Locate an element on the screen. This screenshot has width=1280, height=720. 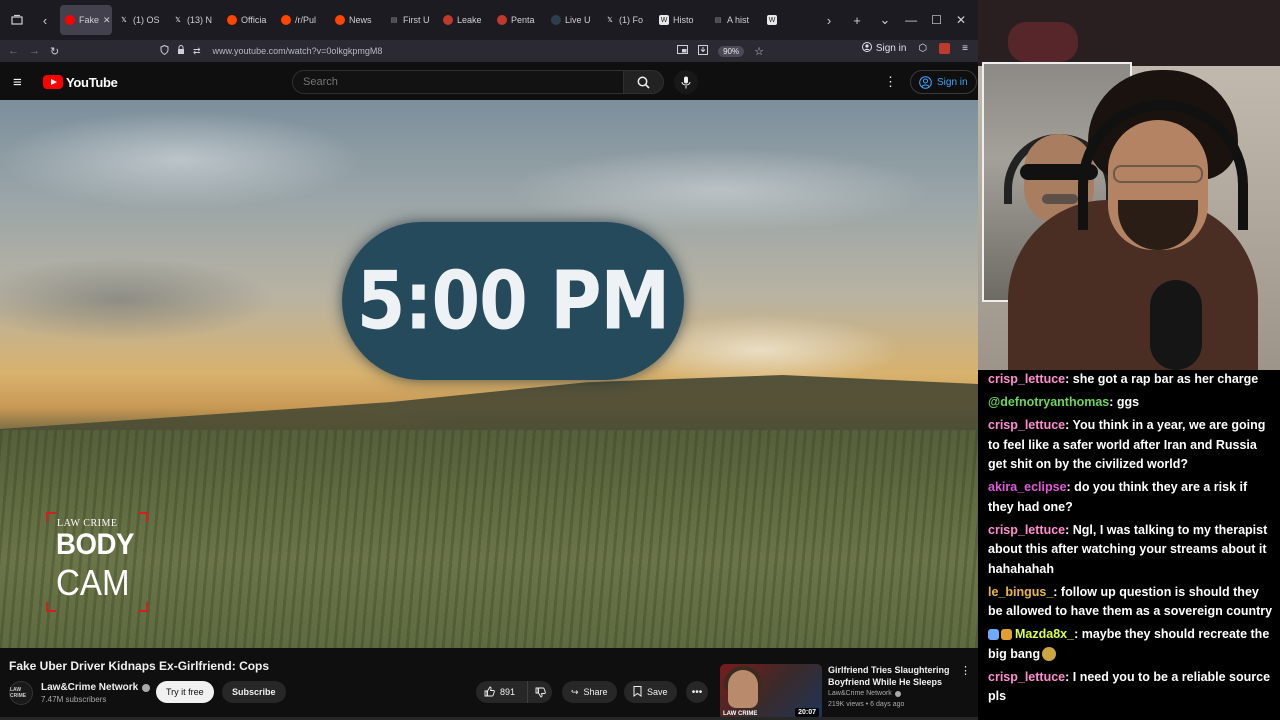
streamer-webcam is located at coordinates (1129, 185).